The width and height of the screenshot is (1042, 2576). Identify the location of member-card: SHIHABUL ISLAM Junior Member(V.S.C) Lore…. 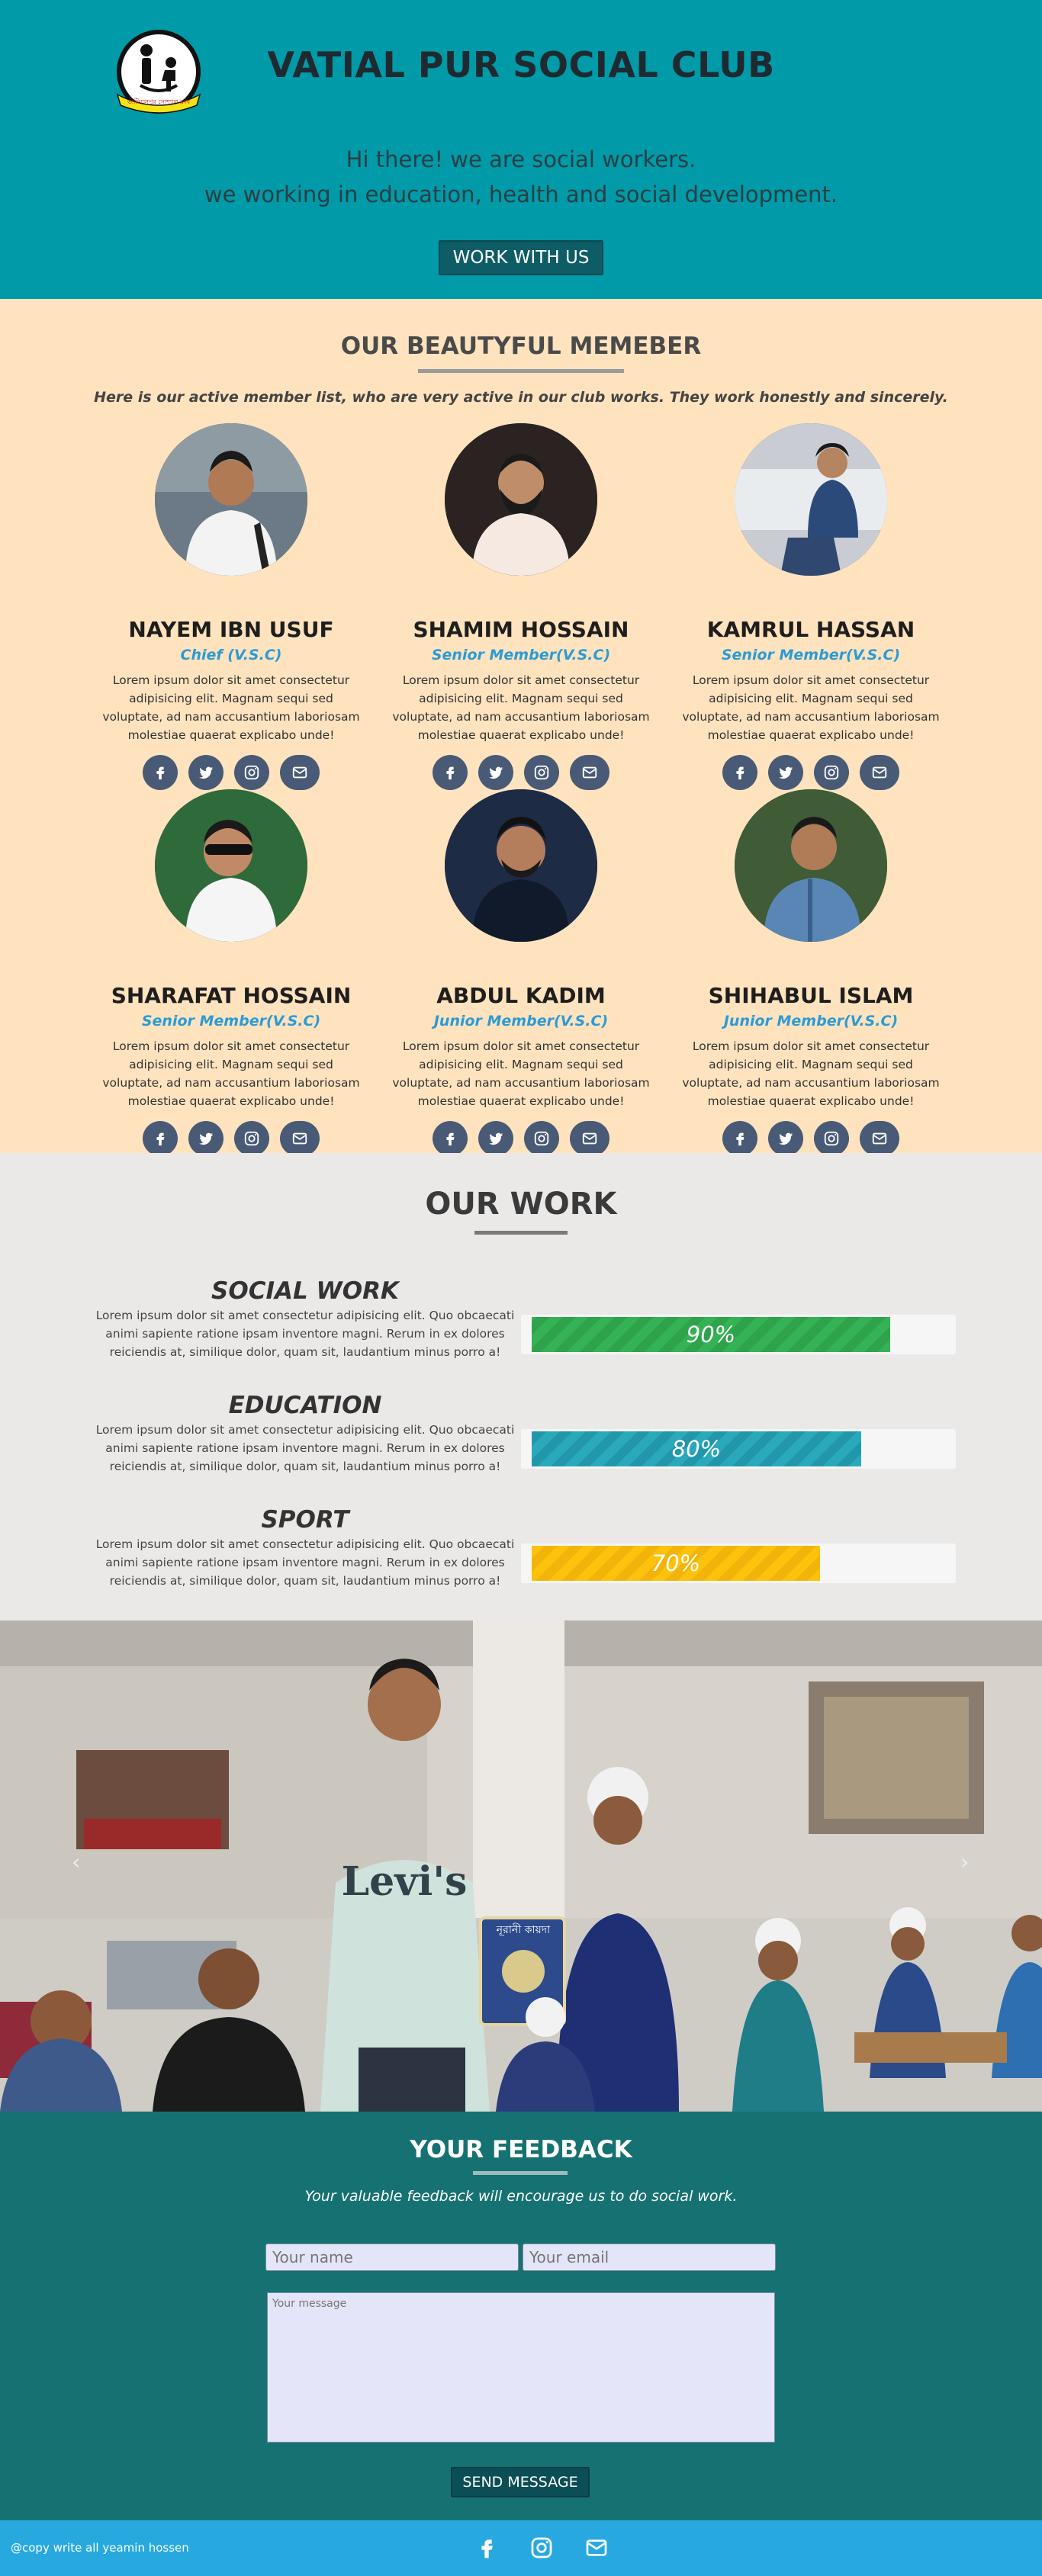
(811, 972).